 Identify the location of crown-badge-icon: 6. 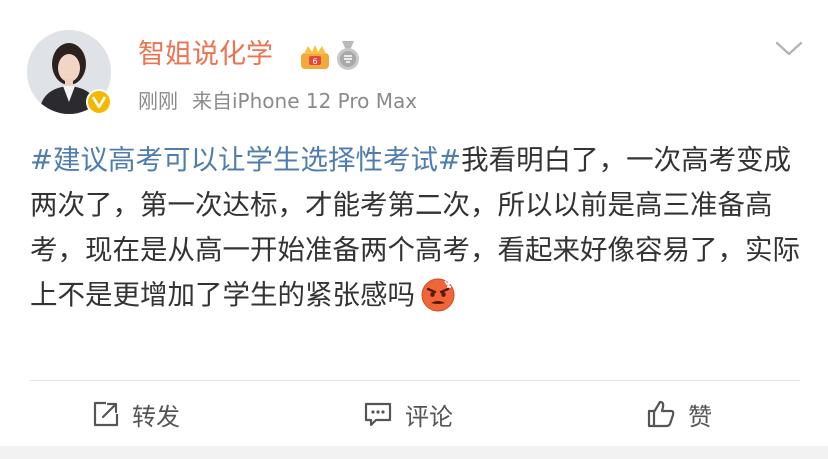
(315, 57).